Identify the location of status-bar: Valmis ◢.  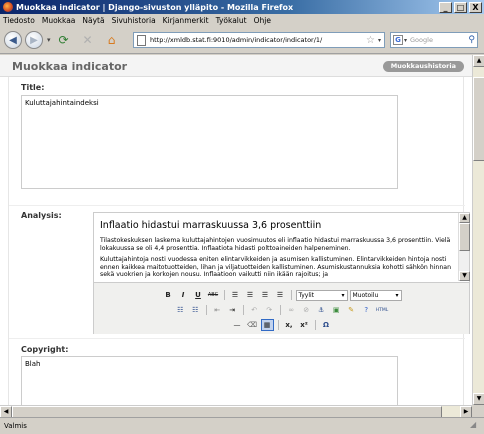
(242, 425).